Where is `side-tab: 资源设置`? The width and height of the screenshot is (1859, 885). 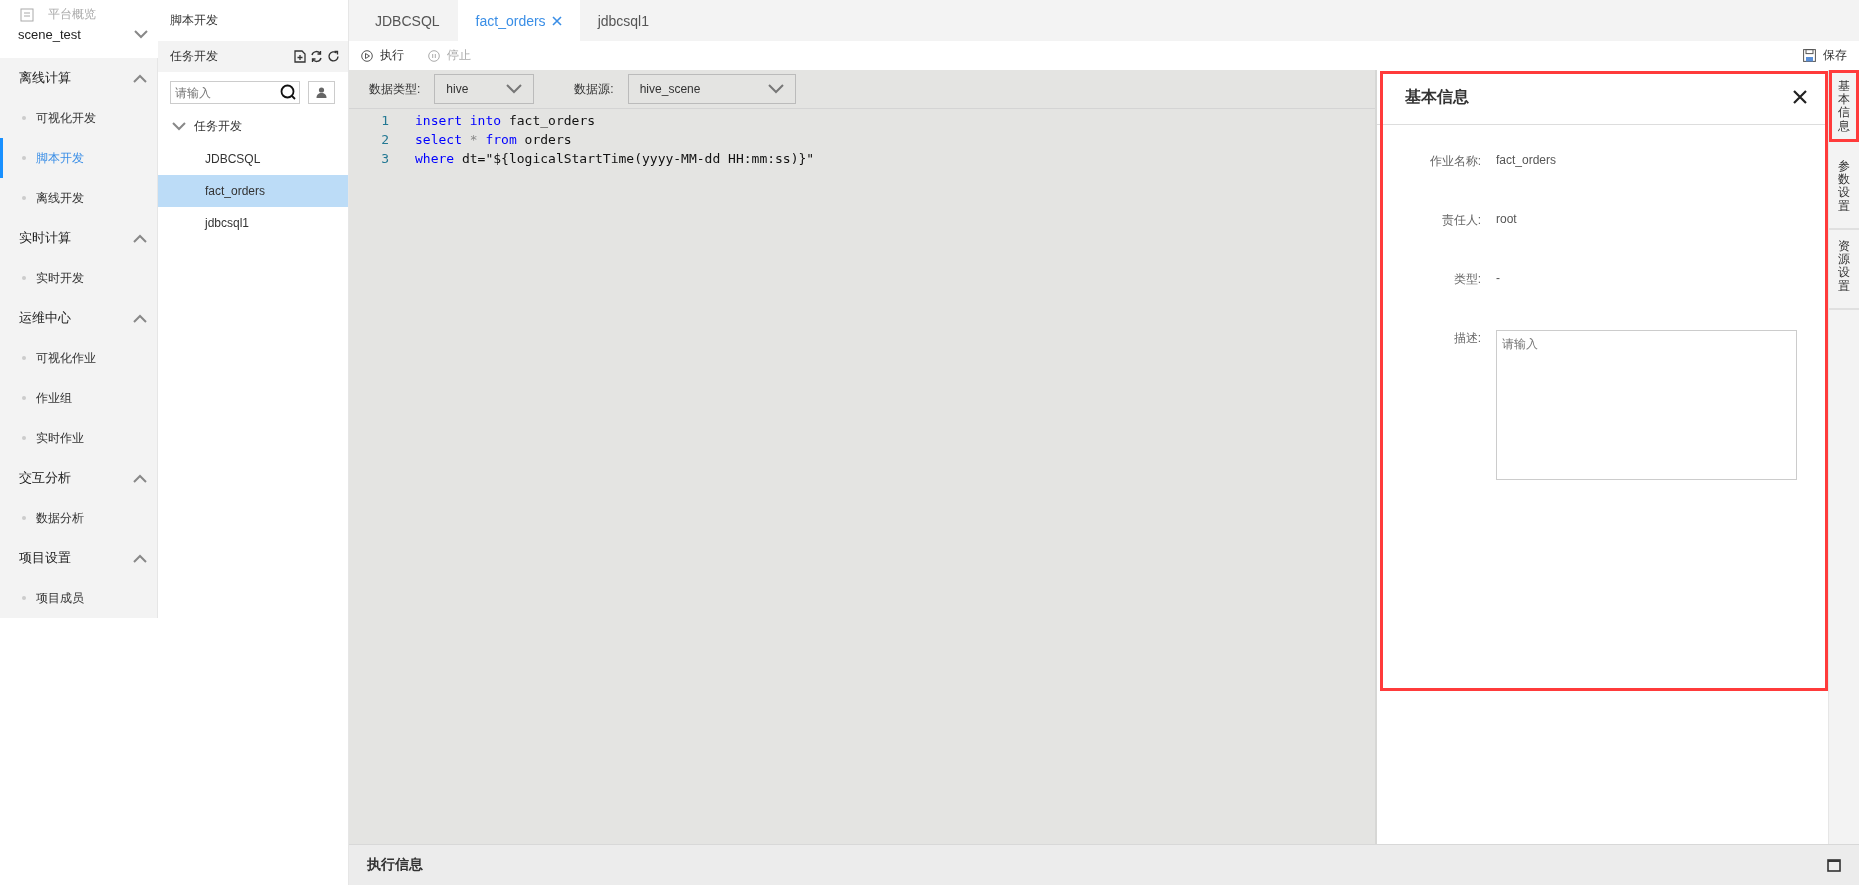 side-tab: 资源设置 is located at coordinates (1844, 270).